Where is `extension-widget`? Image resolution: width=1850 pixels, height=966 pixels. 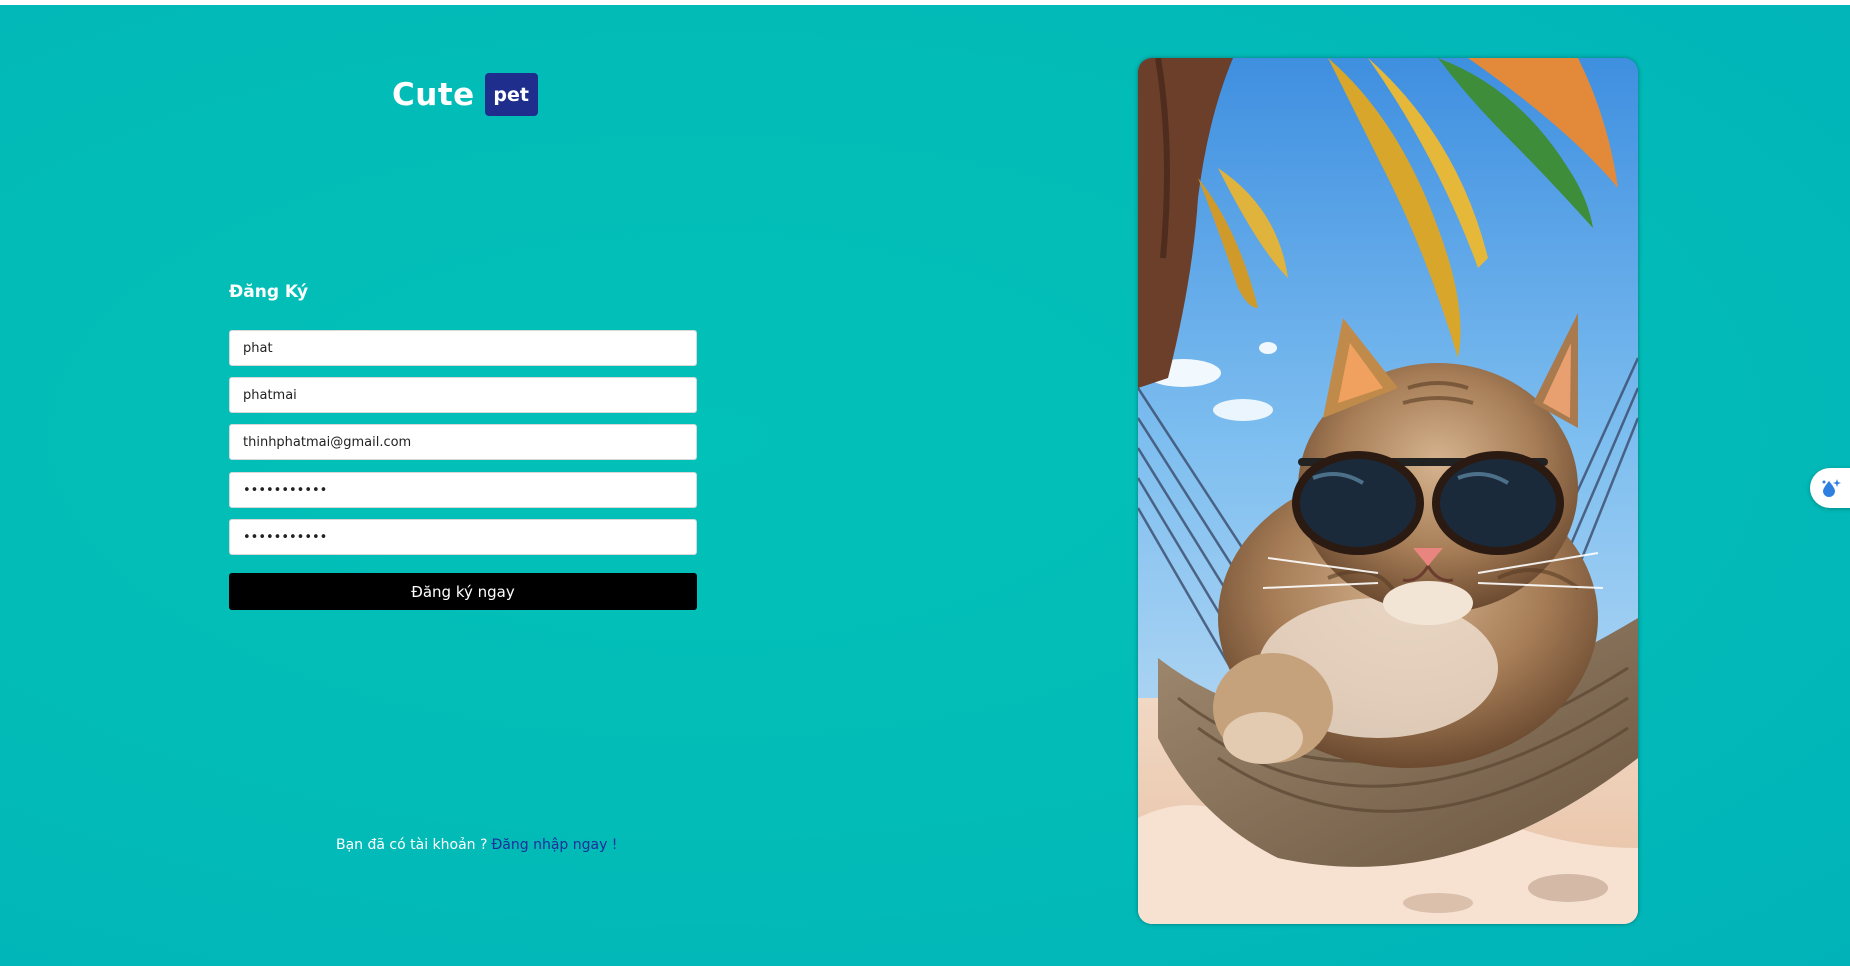 extension-widget is located at coordinates (1830, 488).